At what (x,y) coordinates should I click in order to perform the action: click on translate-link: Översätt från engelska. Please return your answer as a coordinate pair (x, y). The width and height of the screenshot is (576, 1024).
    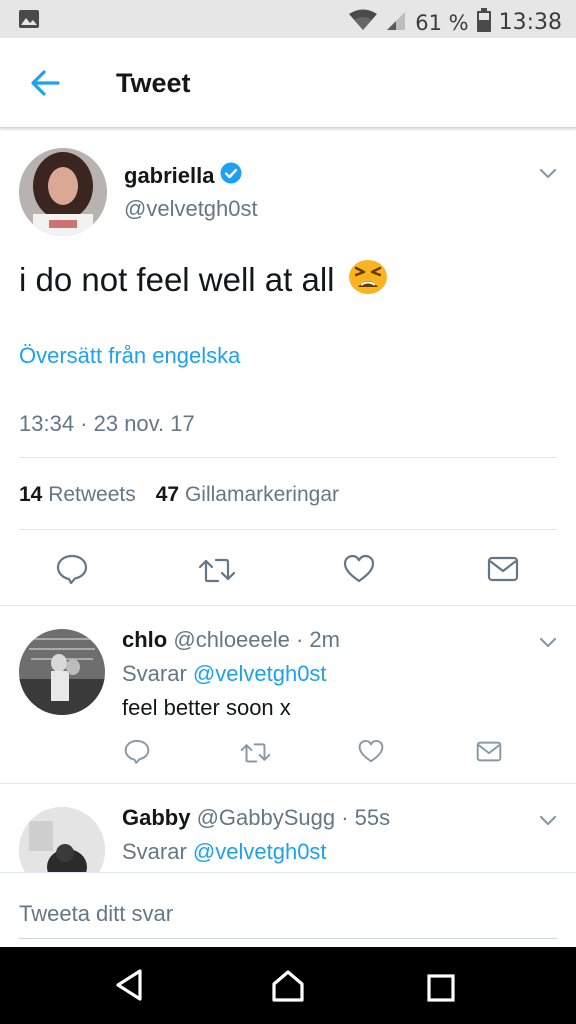
    Looking at the image, I should click on (129, 356).